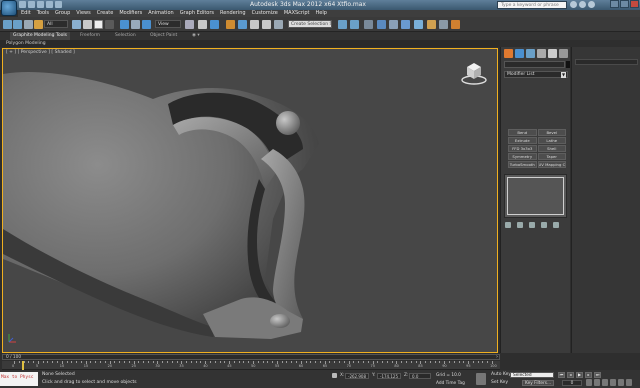  I want to click on pan-icon, so click(621, 382).